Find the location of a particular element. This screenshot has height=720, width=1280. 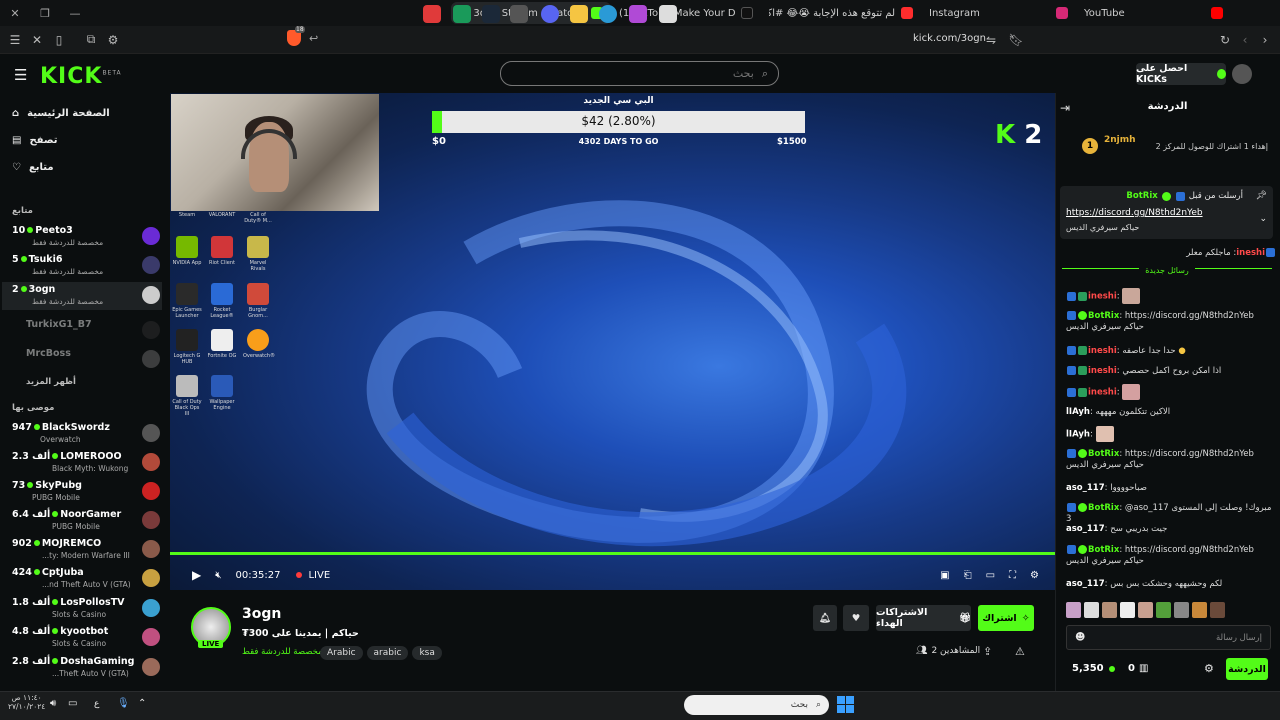

pin-icon: 📌︎ is located at coordinates (1261, 196).